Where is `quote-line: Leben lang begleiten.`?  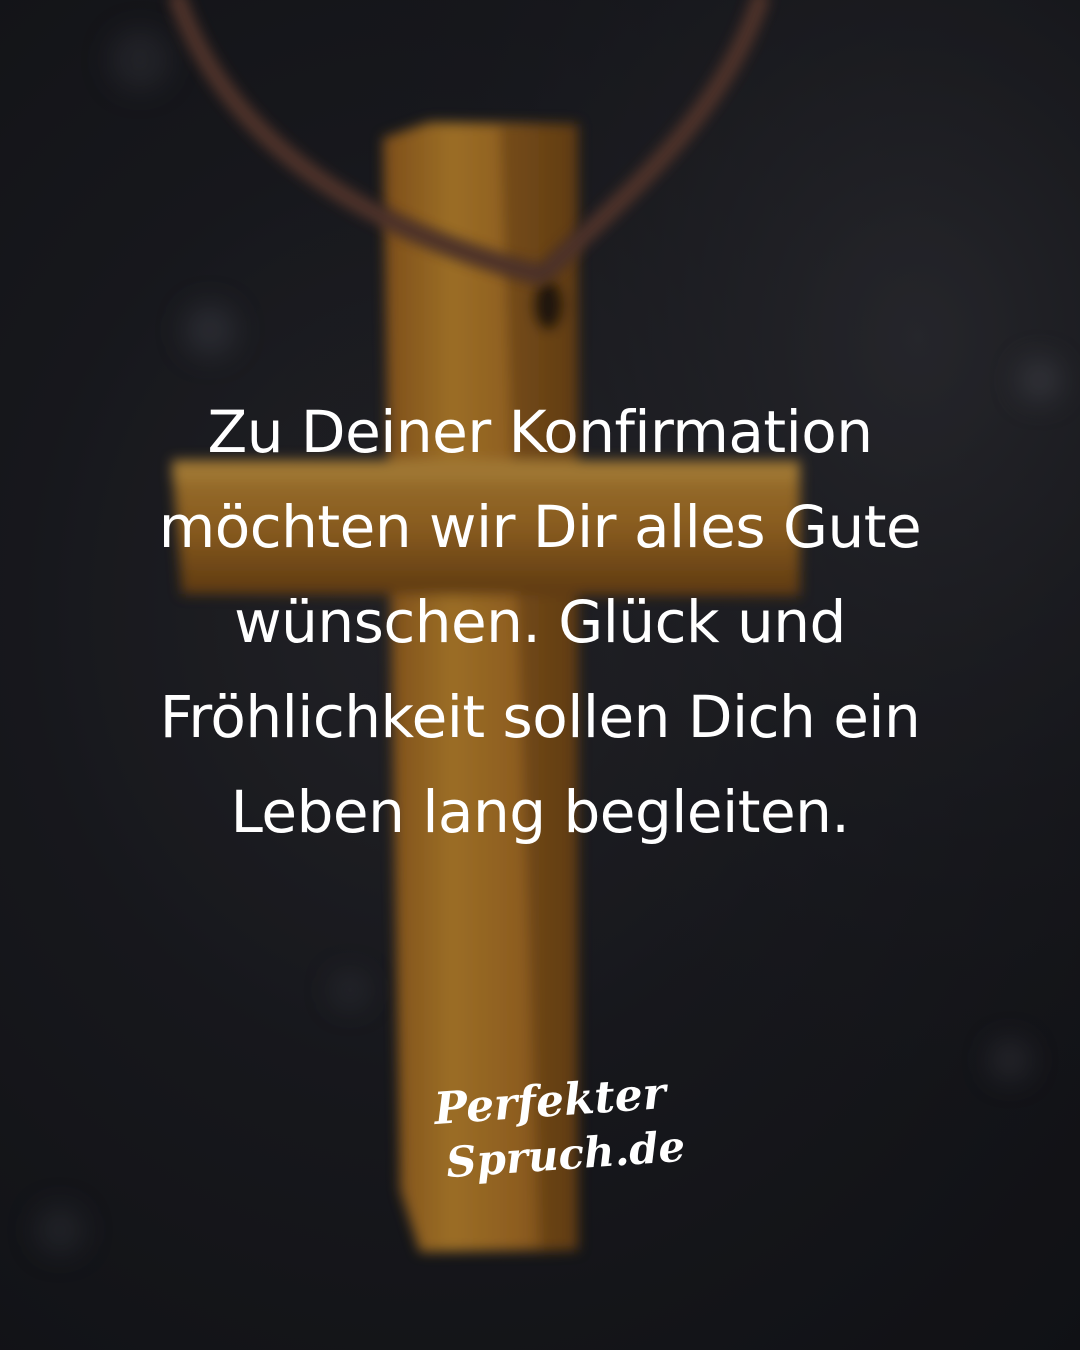 quote-line: Leben lang begleiten. is located at coordinates (540, 812).